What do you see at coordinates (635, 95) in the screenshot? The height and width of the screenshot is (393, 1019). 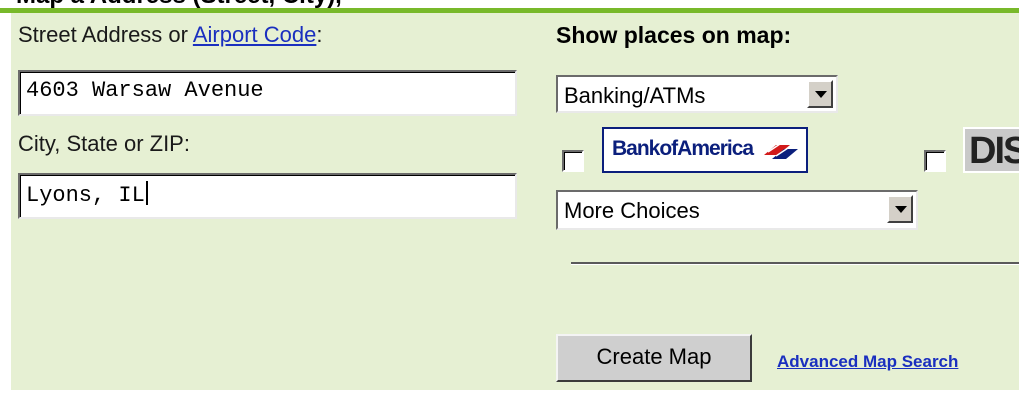 I see `place-category-value: Banking/ATMs` at bounding box center [635, 95].